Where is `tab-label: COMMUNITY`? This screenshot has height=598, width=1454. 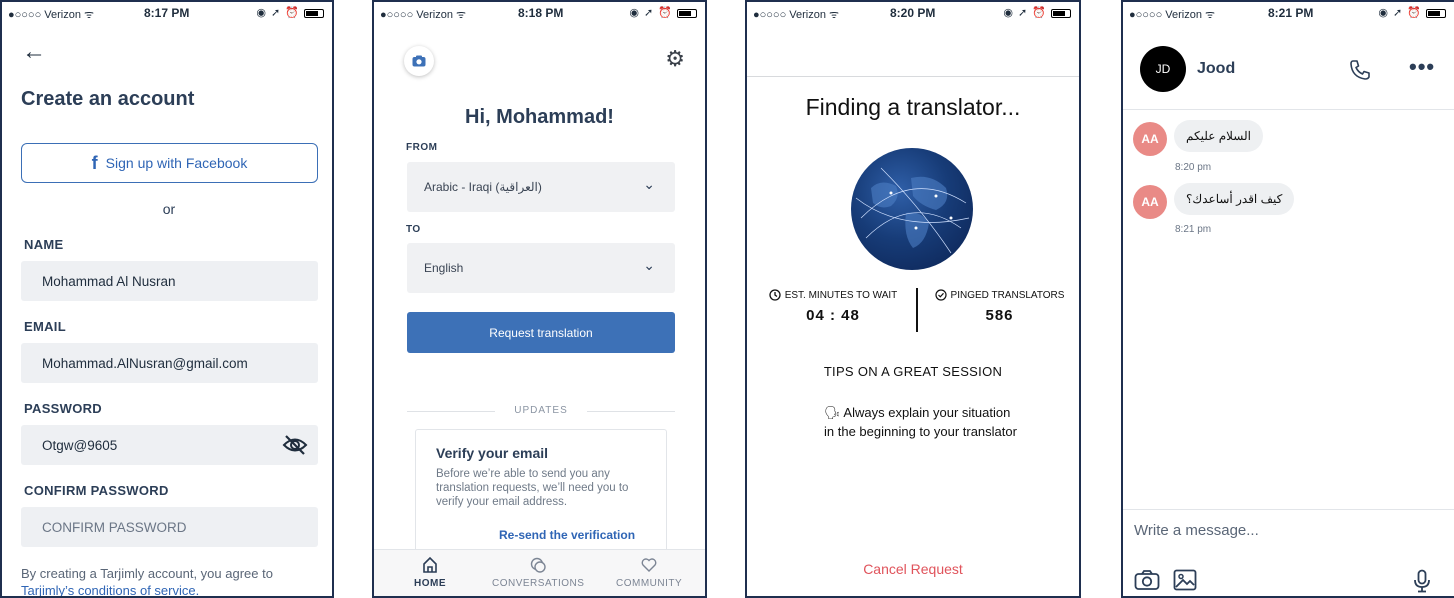 tab-label: COMMUNITY is located at coordinates (649, 583).